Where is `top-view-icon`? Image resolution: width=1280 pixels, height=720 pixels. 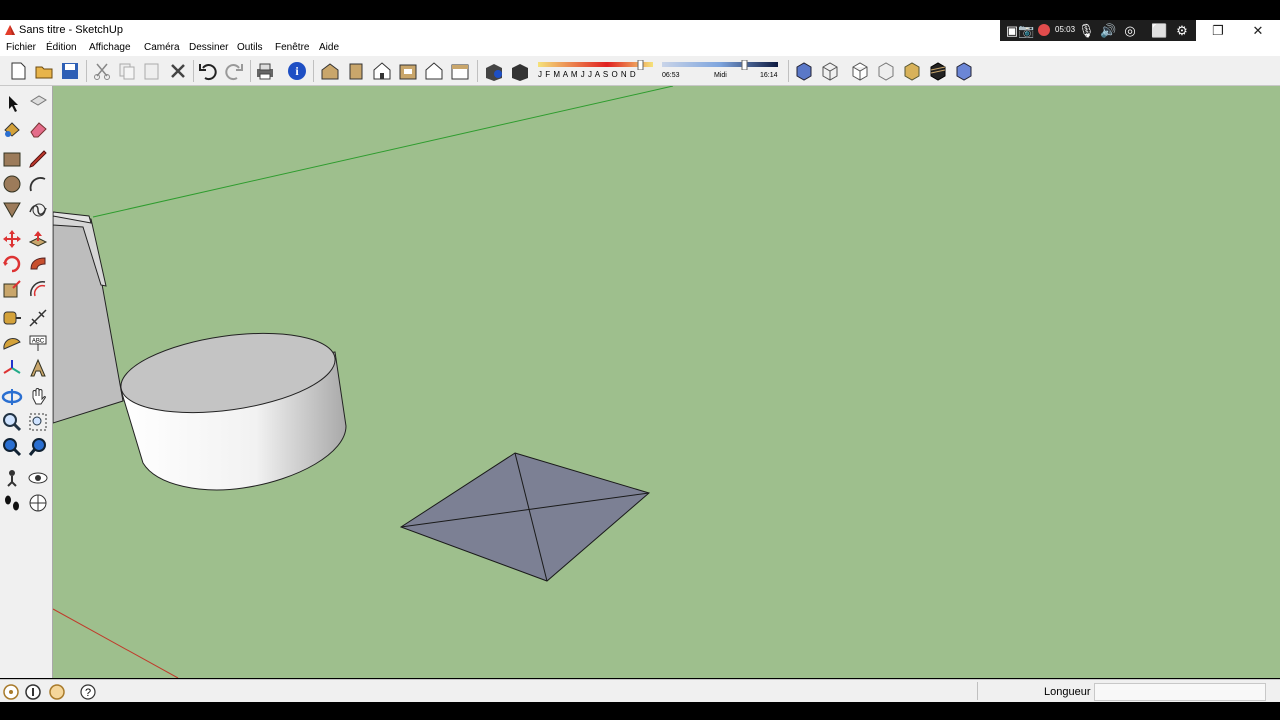 top-view-icon is located at coordinates (356, 71).